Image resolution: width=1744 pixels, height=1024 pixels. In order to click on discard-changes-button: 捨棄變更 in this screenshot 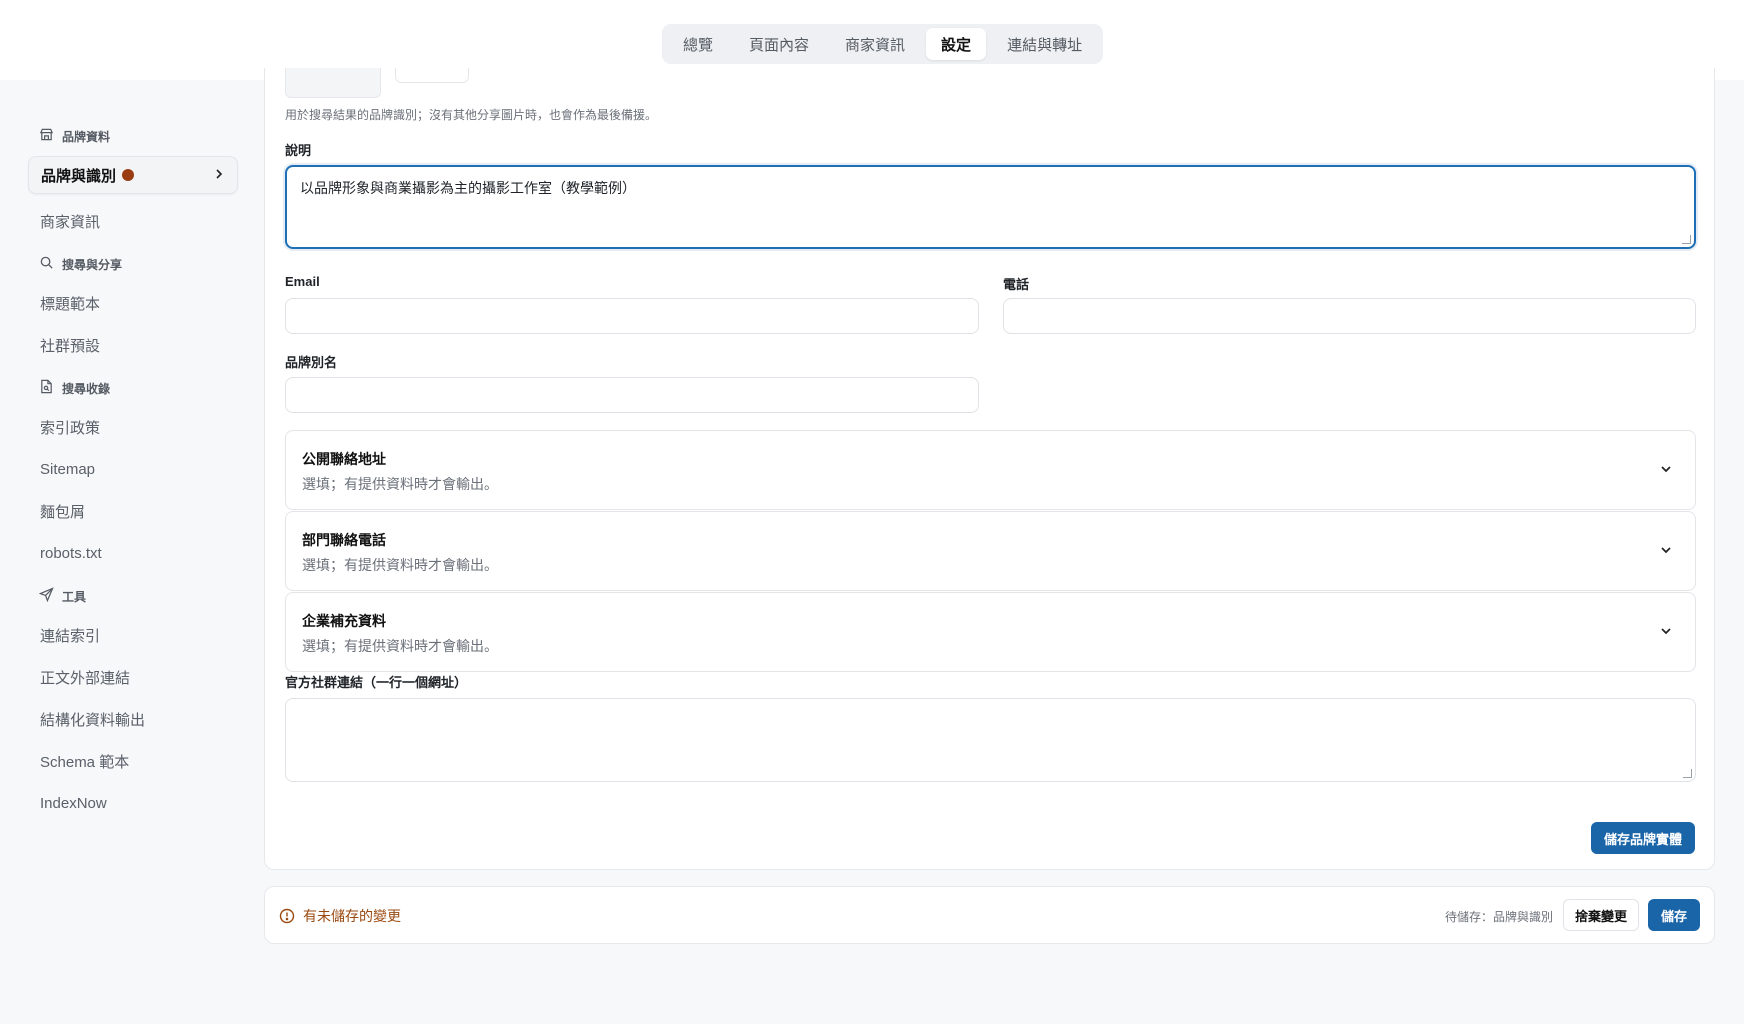, I will do `click(1601, 915)`.